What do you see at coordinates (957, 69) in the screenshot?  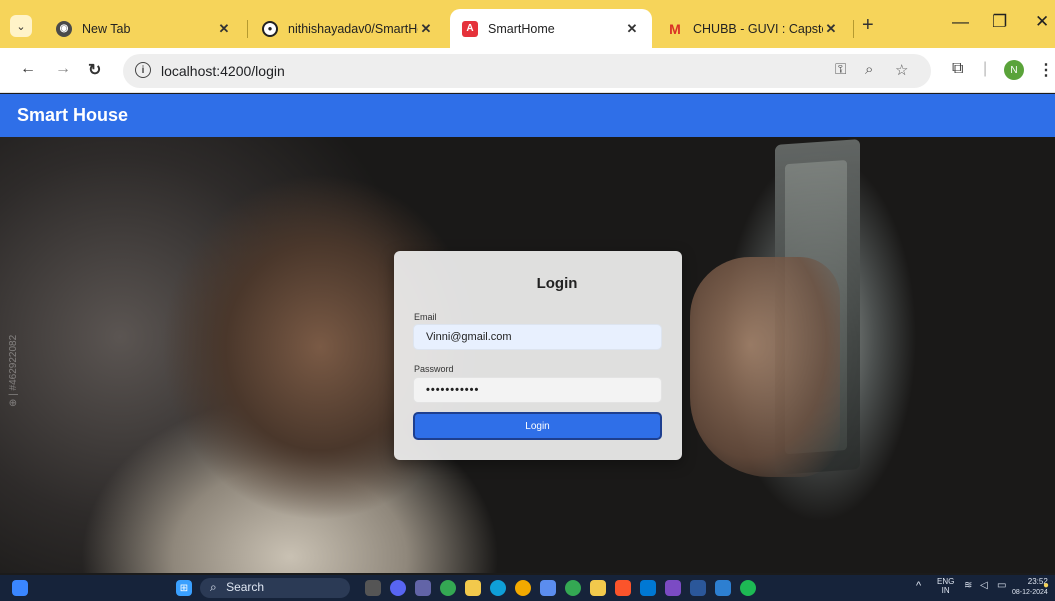 I see `extensions-icon: ⧉` at bounding box center [957, 69].